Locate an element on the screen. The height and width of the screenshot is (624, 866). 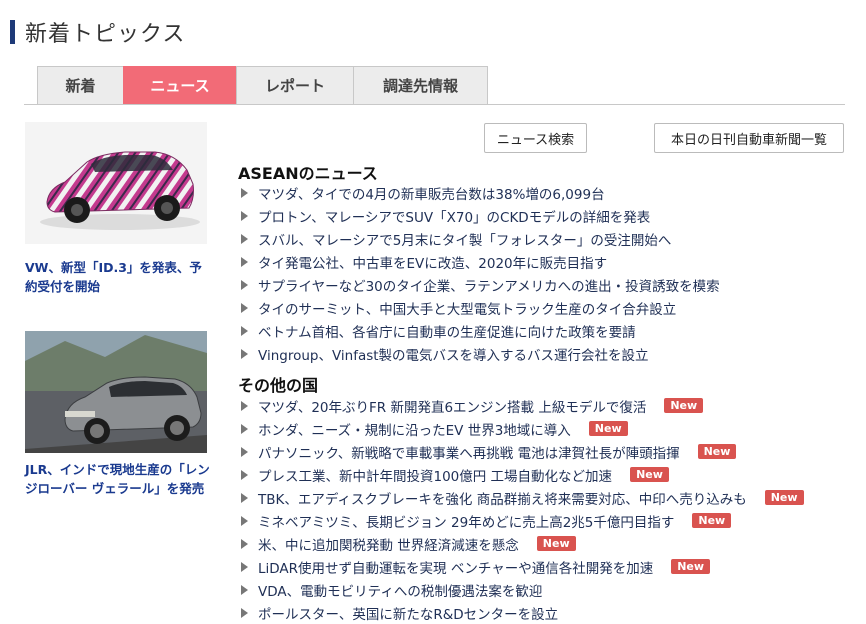
news-list-item: Vingroup、Vinfast製の電気バスを導入するバス運行会社を設立 is located at coordinates (479, 353).